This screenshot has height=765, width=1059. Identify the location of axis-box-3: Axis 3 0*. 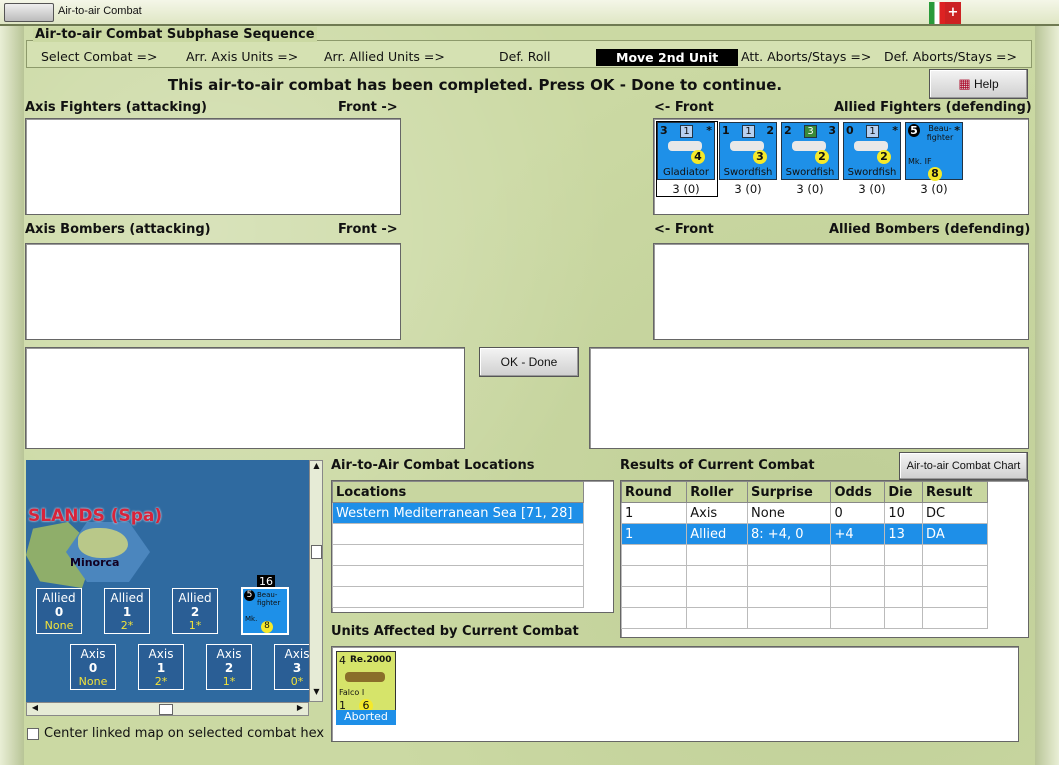
(291, 667).